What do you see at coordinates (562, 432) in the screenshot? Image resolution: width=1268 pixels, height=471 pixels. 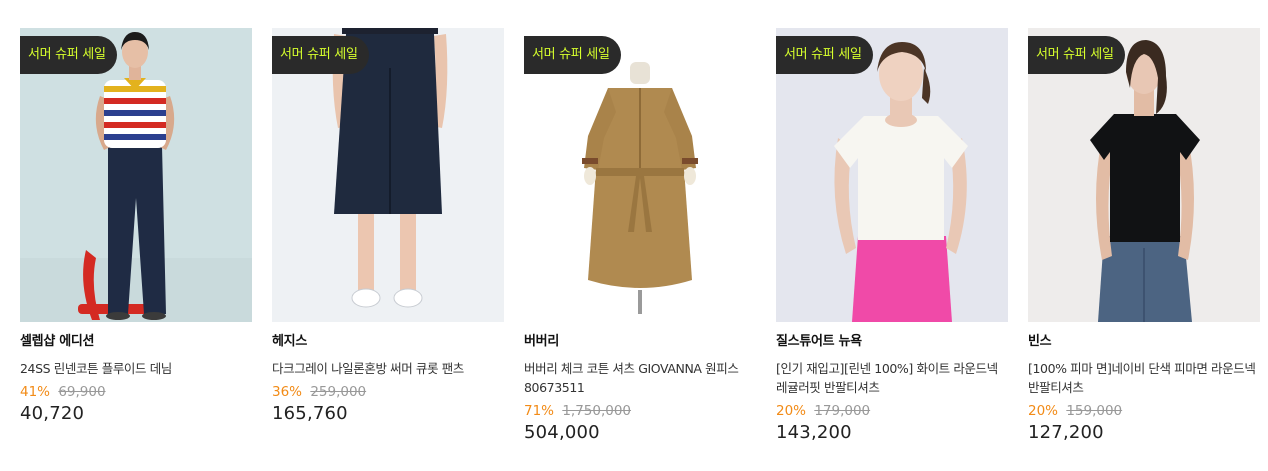 I see `sale-price: 504,000` at bounding box center [562, 432].